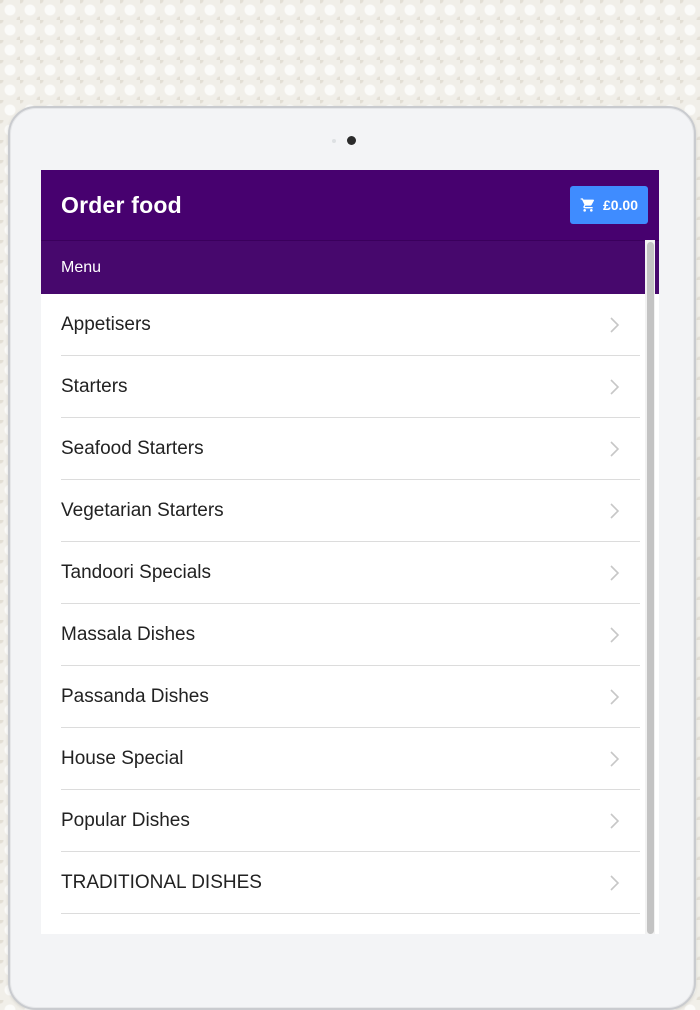 This screenshot has width=700, height=1010. What do you see at coordinates (334, 141) in the screenshot?
I see `sensor-dot` at bounding box center [334, 141].